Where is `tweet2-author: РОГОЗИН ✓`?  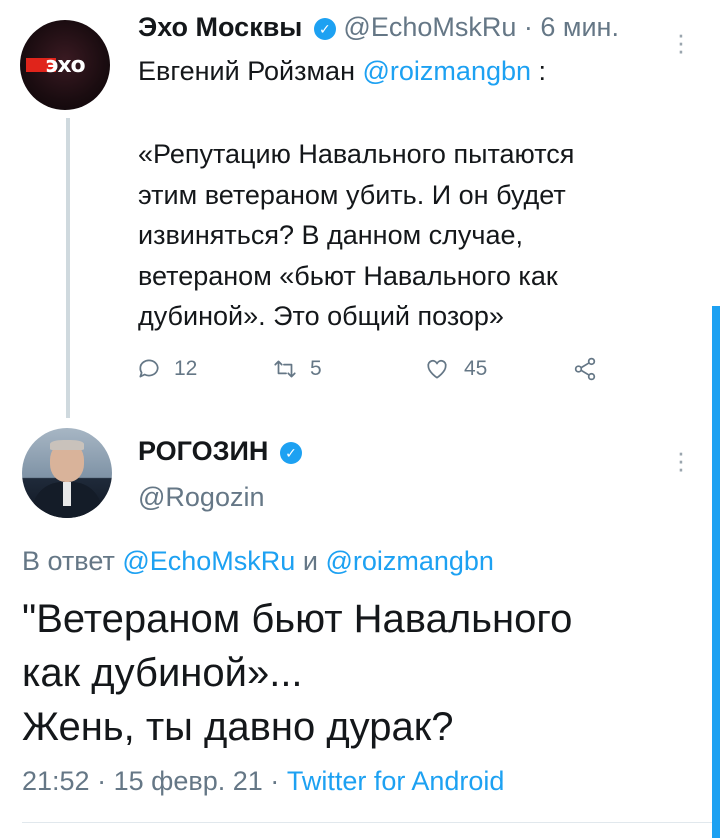 tweet2-author: РОГОЗИН ✓ is located at coordinates (220, 451).